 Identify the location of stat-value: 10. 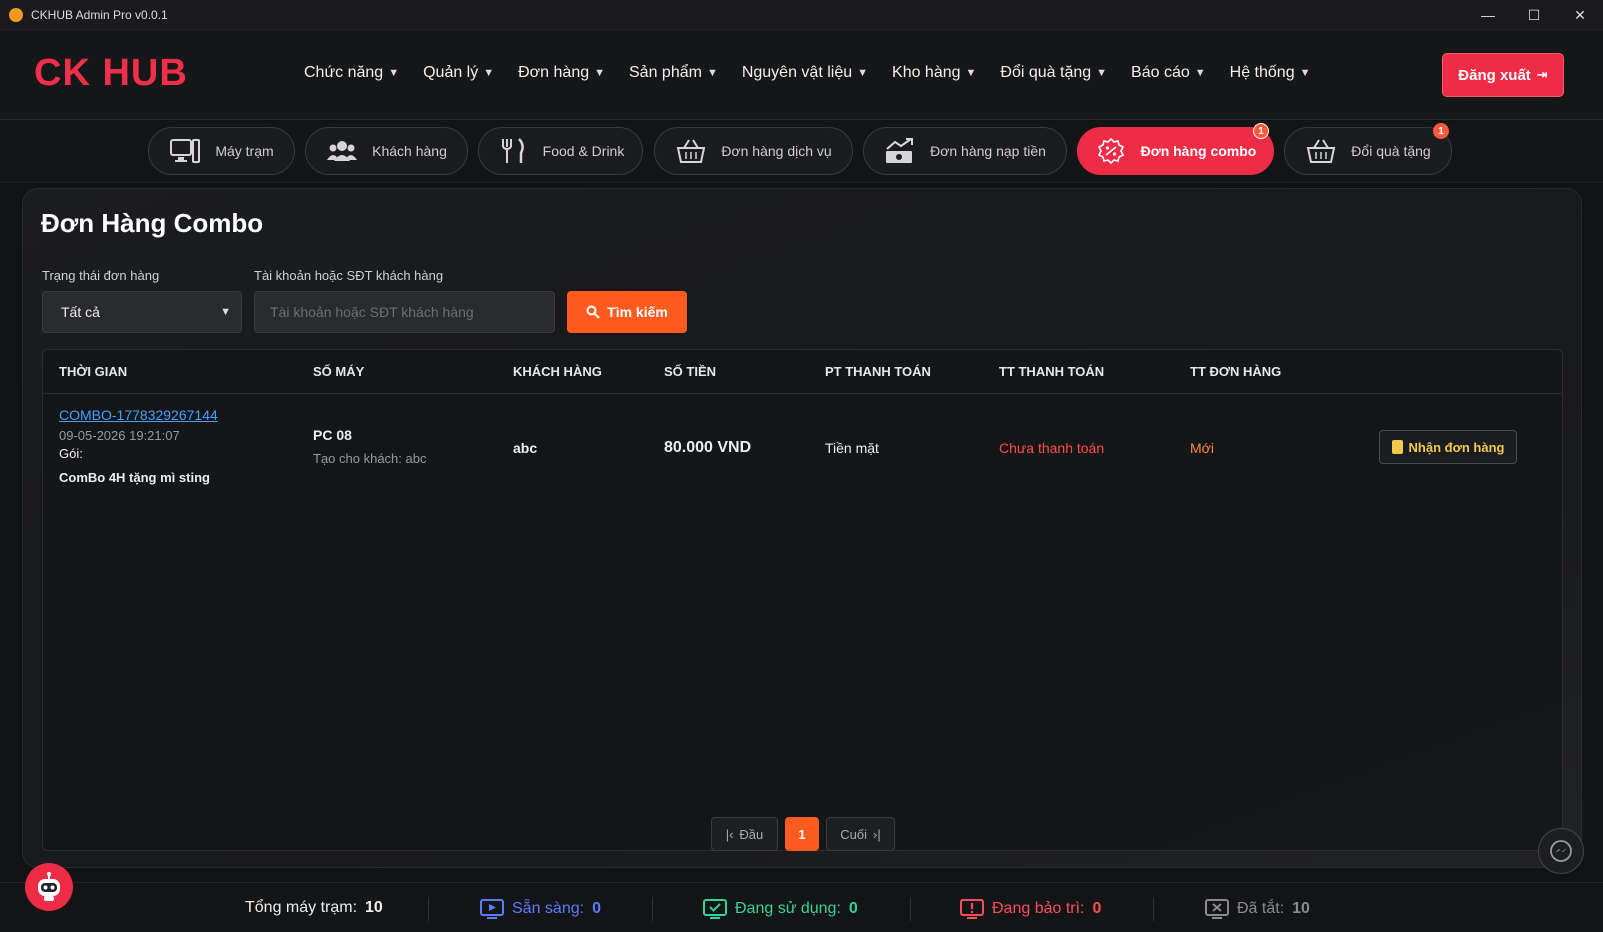
(374, 907).